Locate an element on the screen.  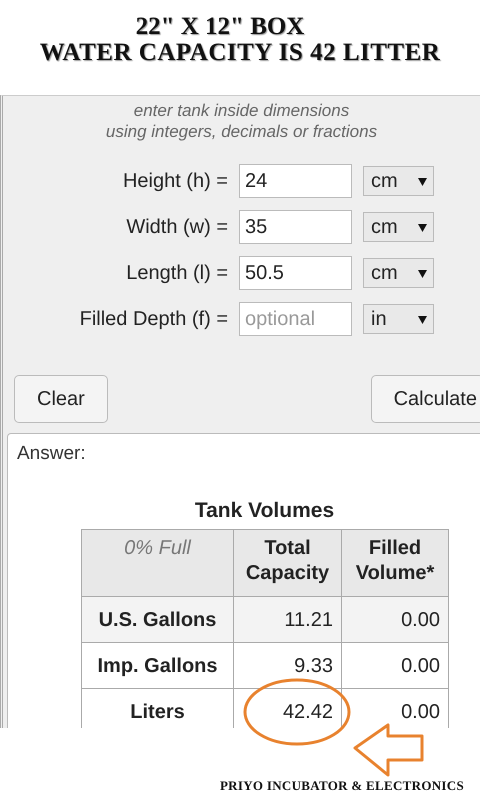
hint-text: enter tank inside dimensions is located at coordinates (241, 110).